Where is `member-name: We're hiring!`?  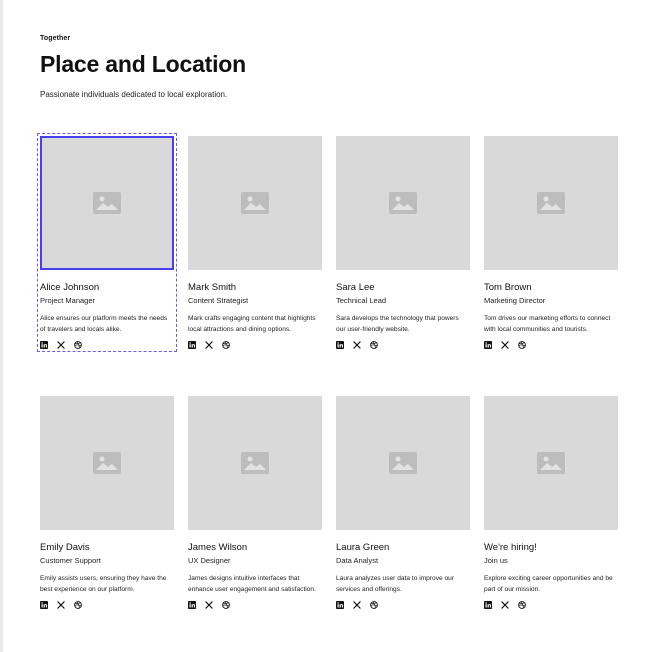 member-name: We're hiring! is located at coordinates (510, 547).